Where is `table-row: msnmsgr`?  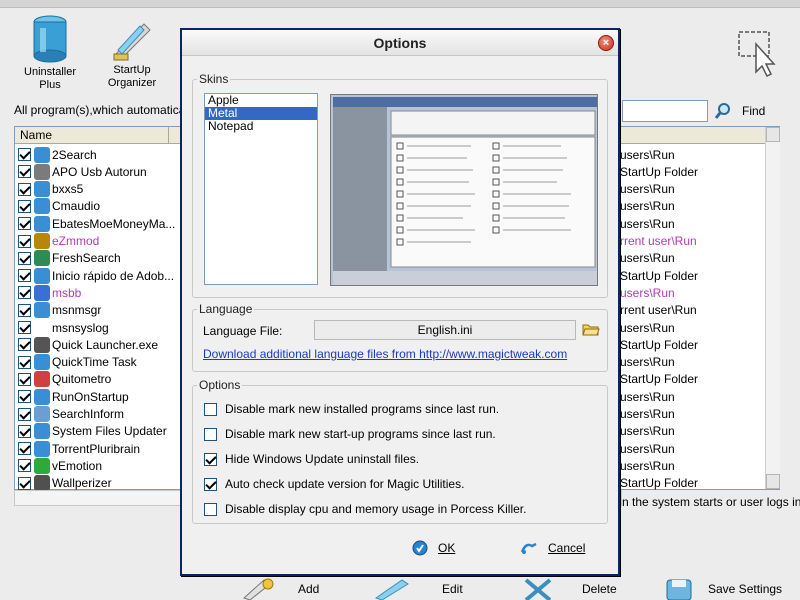 table-row: msnmsgr is located at coordinates (59, 310).